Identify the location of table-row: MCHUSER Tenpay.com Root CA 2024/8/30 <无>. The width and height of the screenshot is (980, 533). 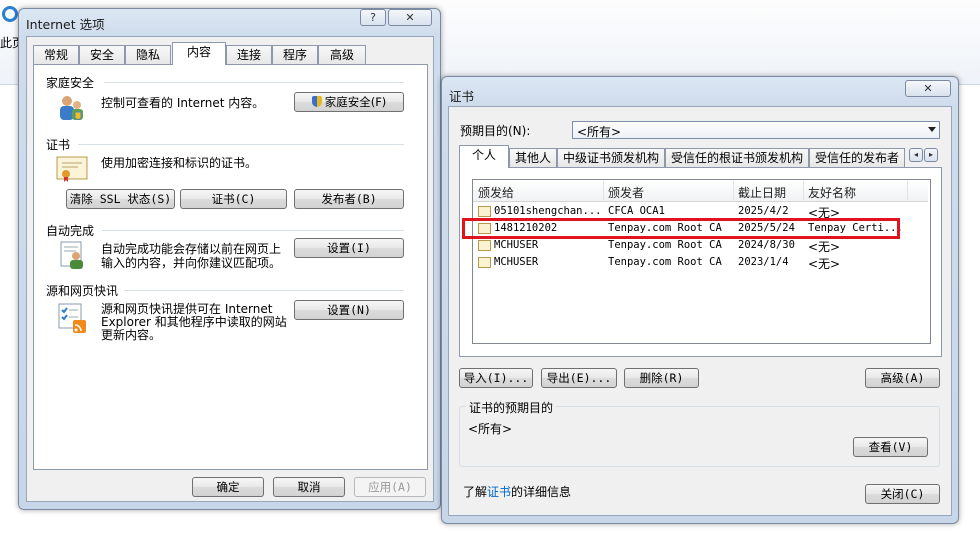
(700, 246).